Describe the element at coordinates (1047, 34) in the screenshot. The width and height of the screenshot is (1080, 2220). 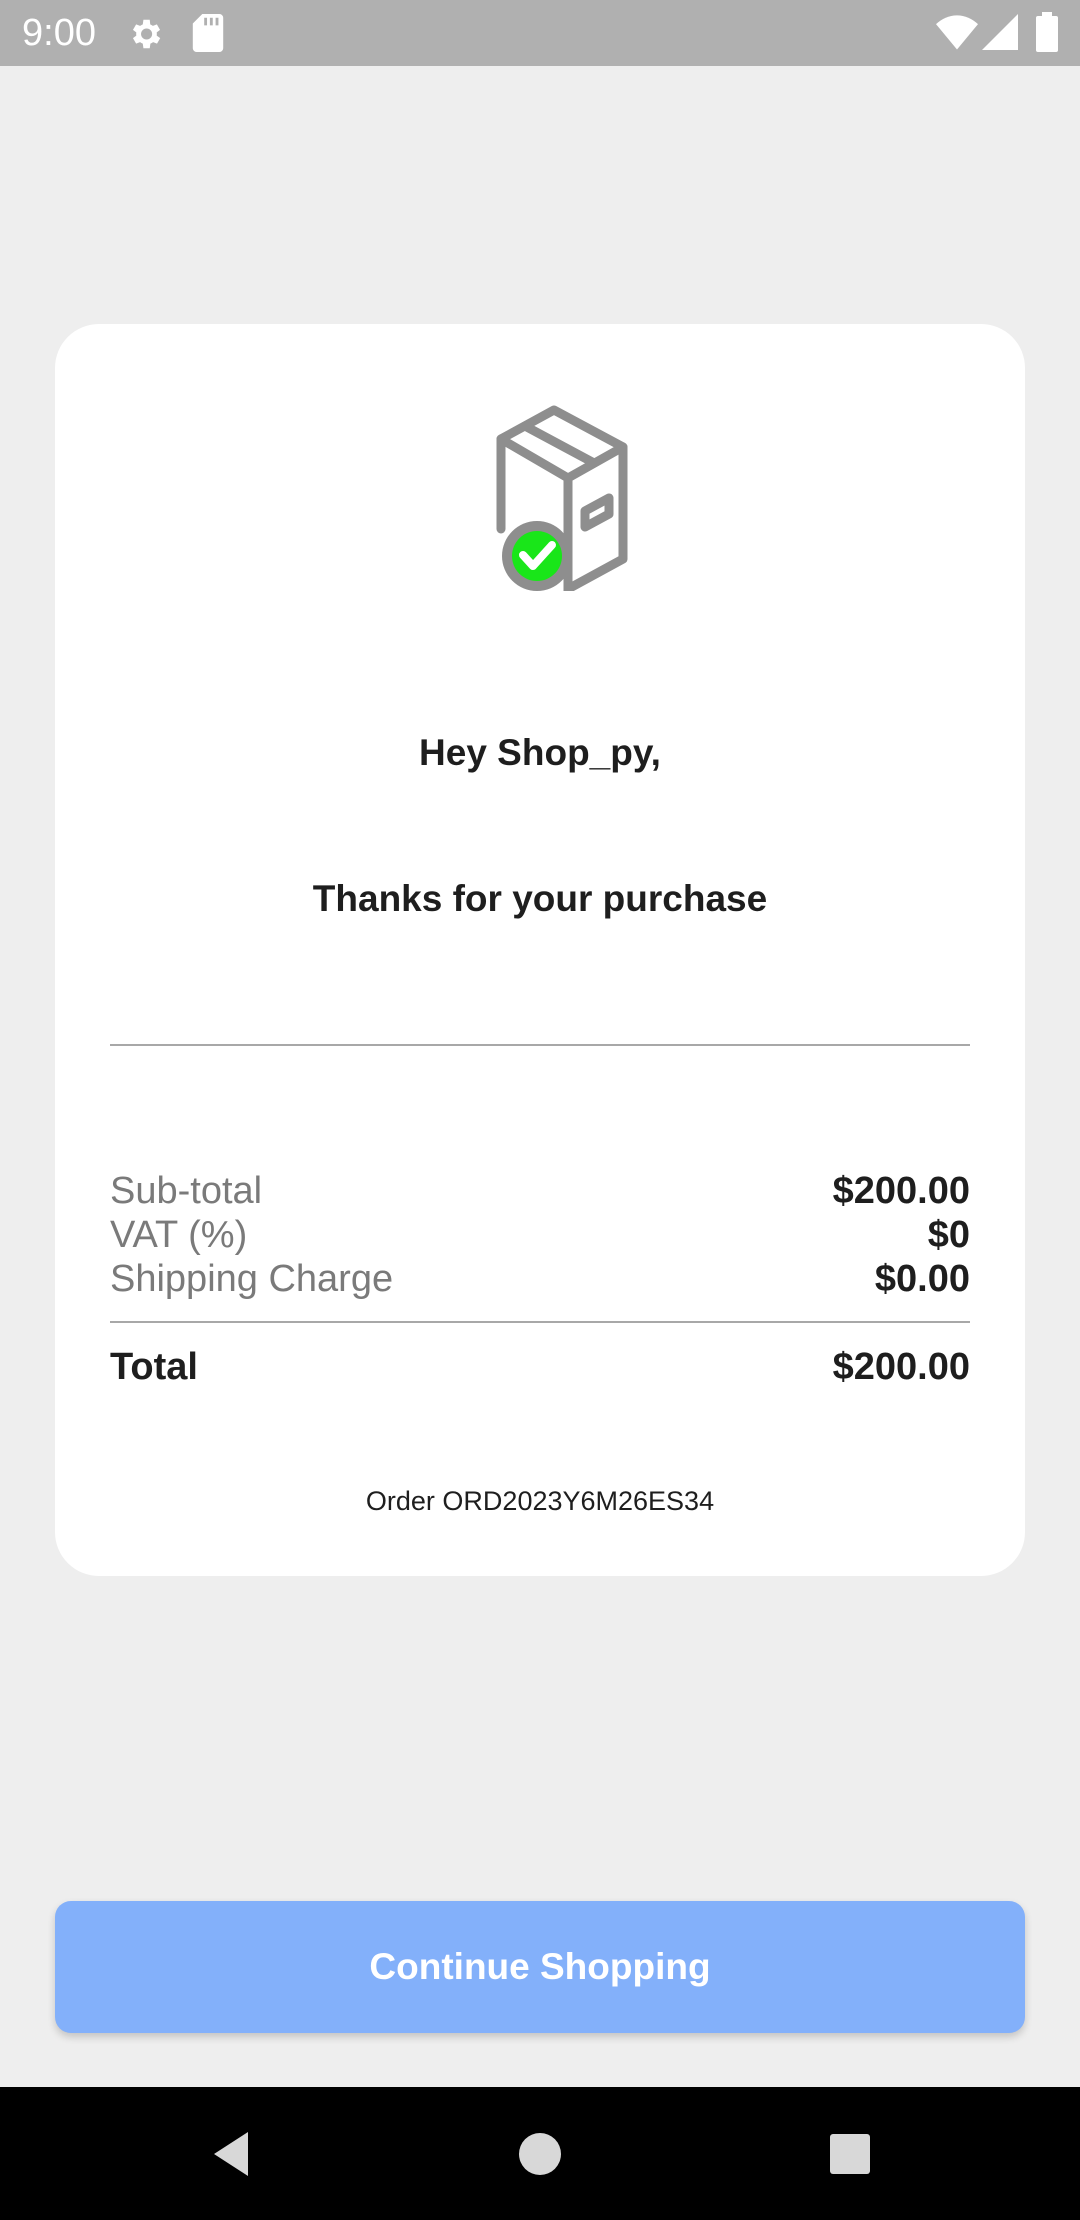
I see `battery-icon` at that location.